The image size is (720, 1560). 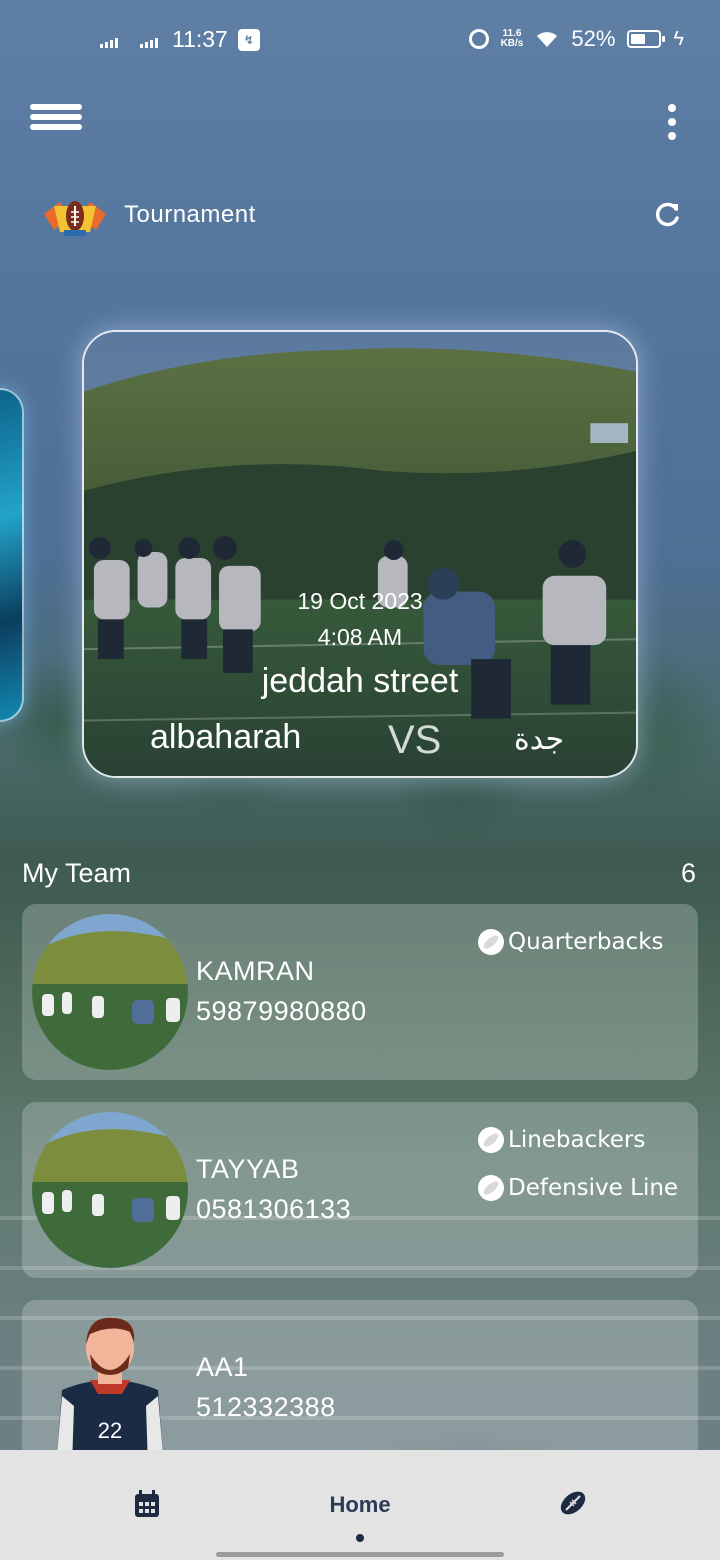 I want to click on vs-label: VS, so click(x=415, y=740).